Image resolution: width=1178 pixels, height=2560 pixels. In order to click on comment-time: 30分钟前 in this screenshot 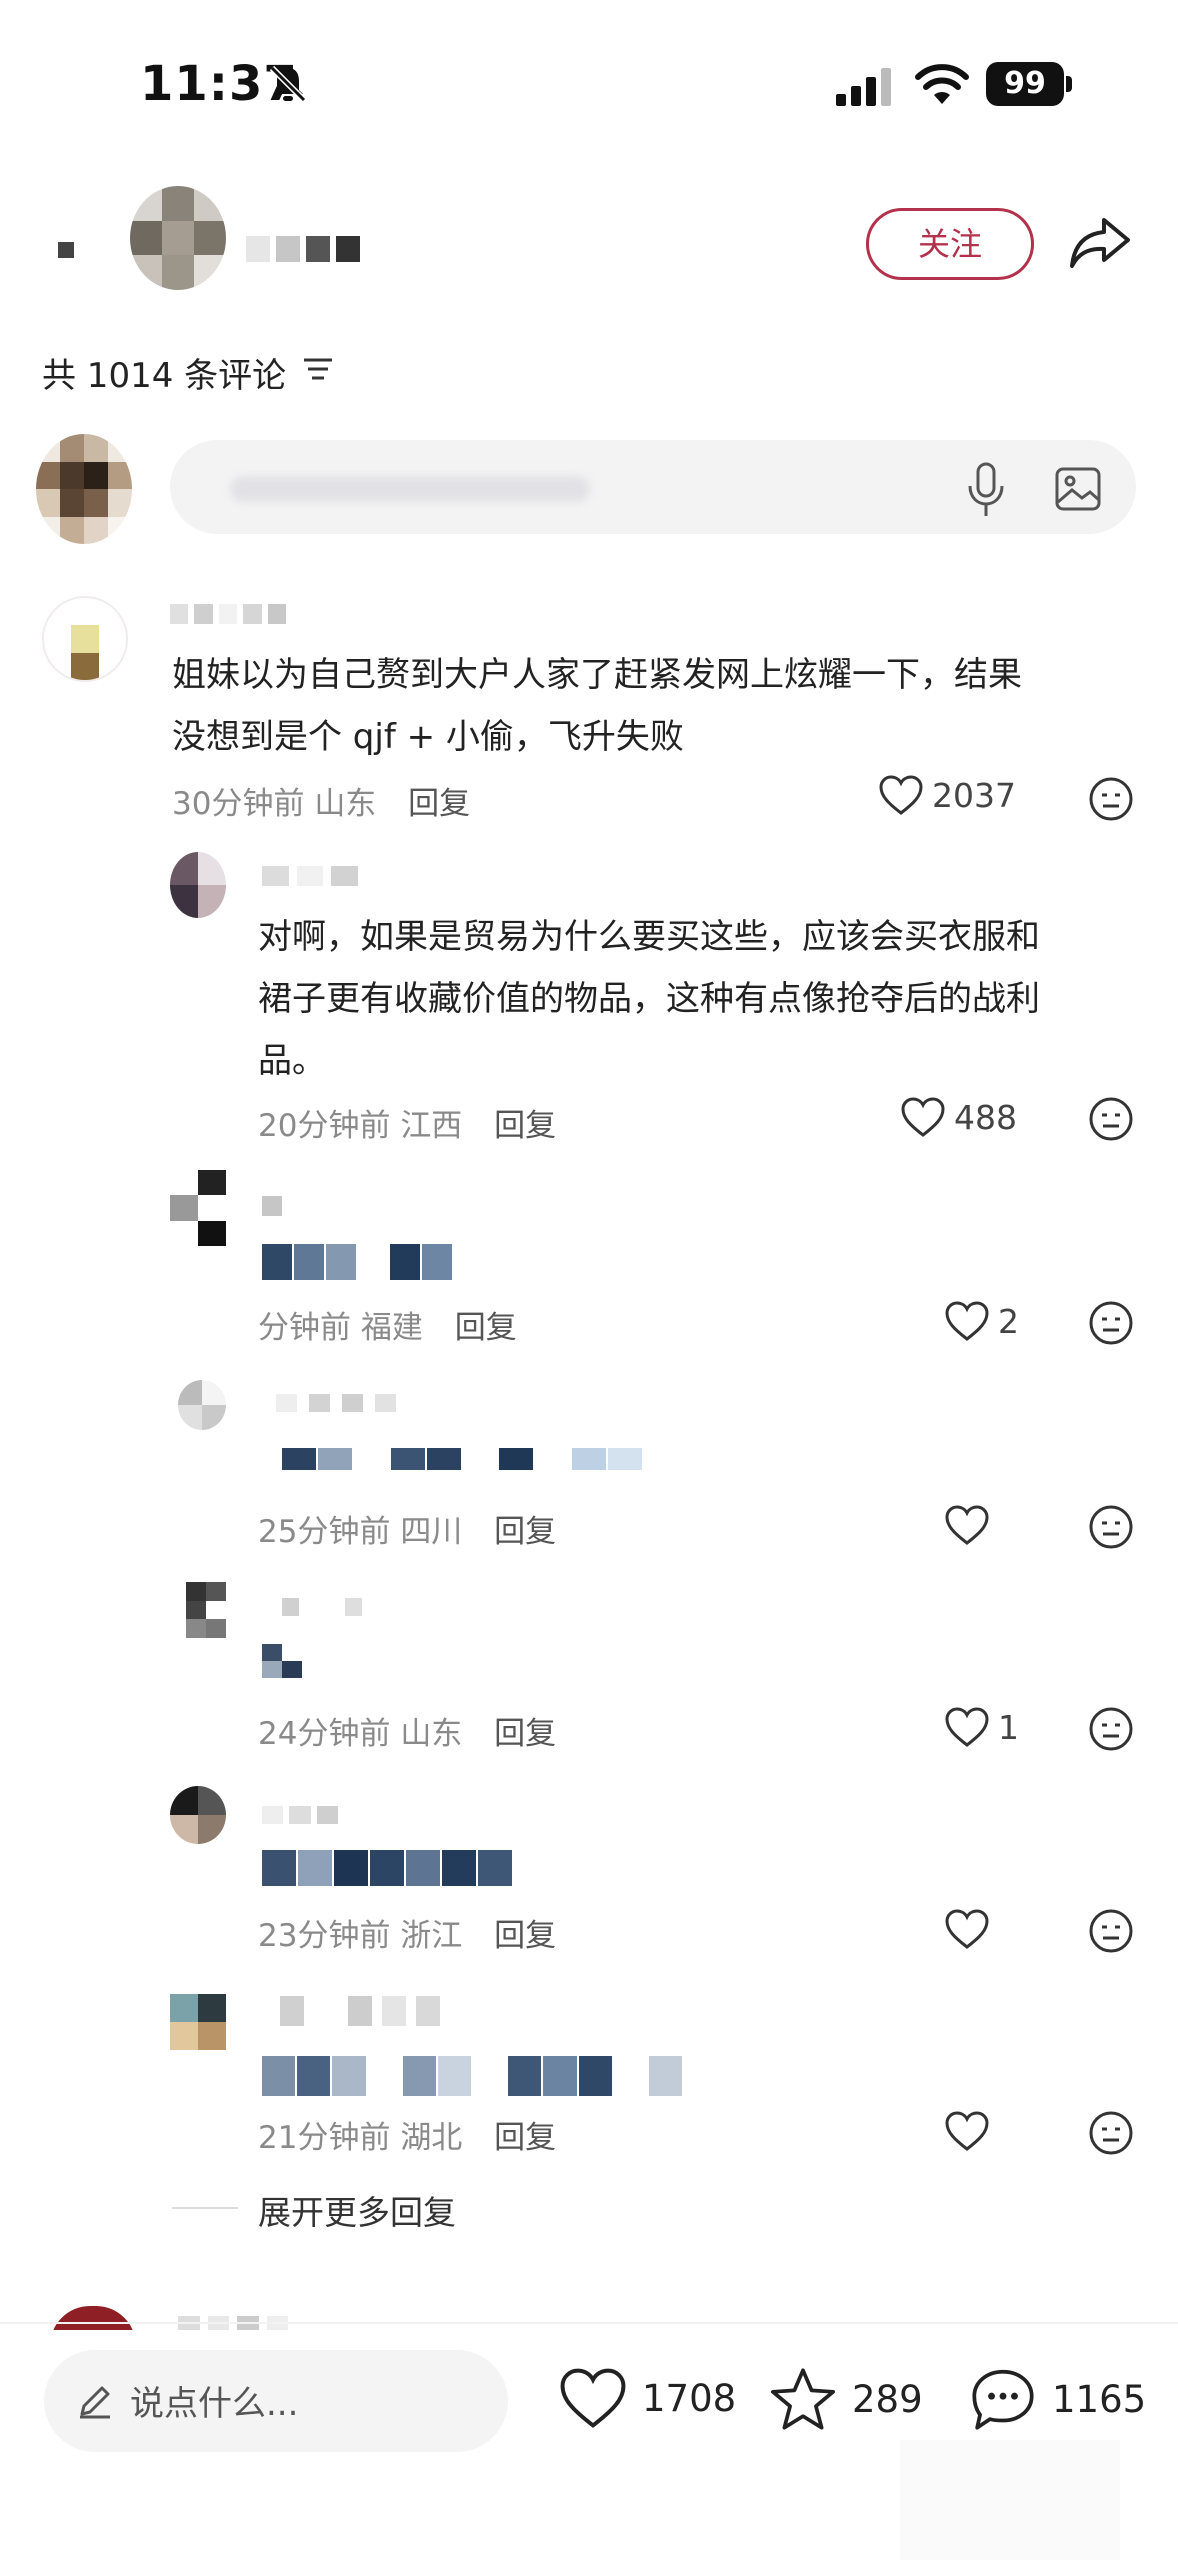, I will do `click(238, 804)`.